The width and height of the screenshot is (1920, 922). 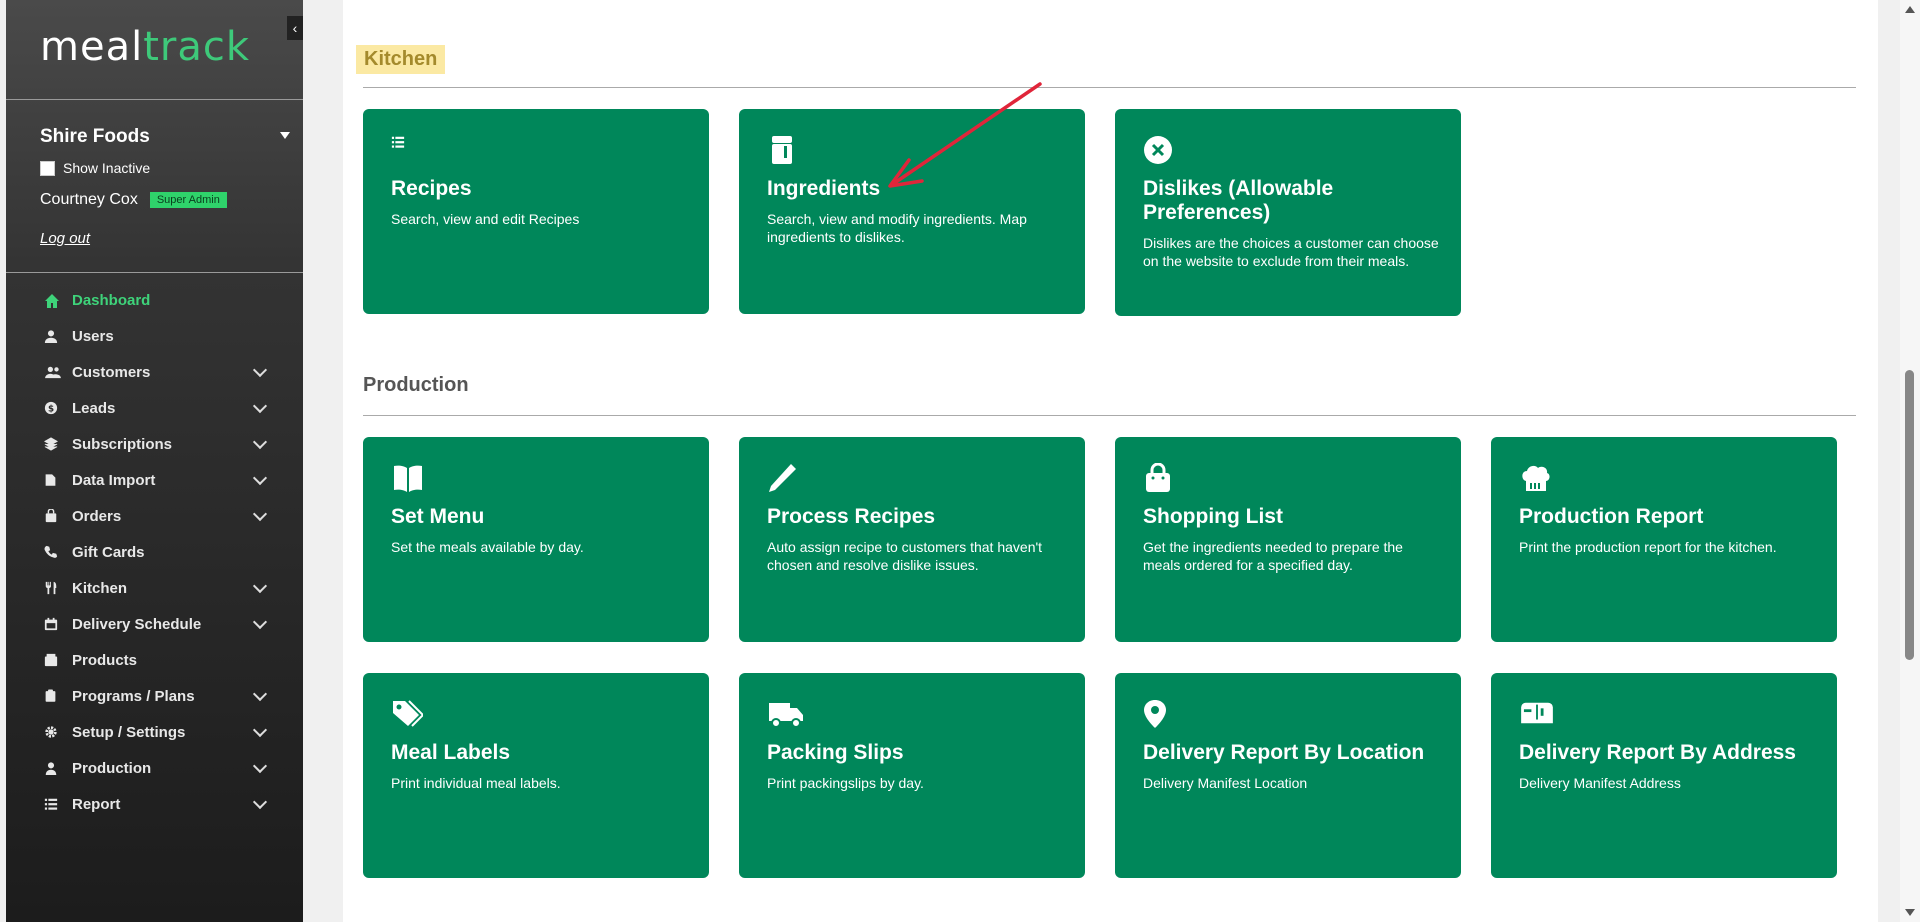 What do you see at coordinates (154, 300) in the screenshot?
I see `sidebar-item-dashboard: Dashboard` at bounding box center [154, 300].